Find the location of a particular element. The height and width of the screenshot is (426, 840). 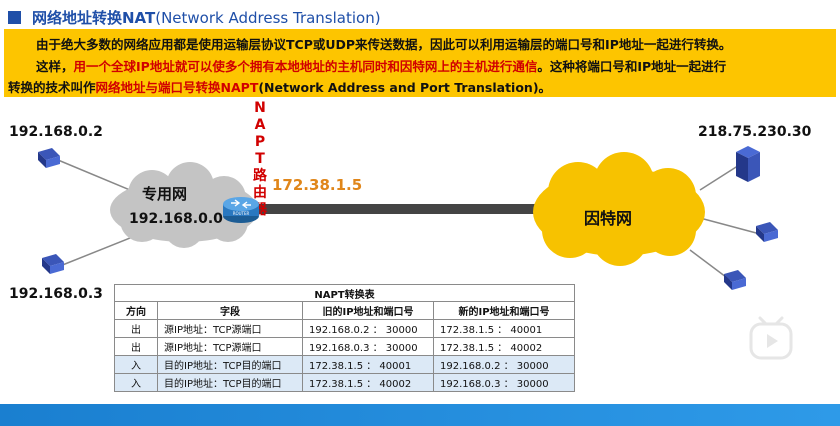

router-label-char: N is located at coordinates (260, 108).